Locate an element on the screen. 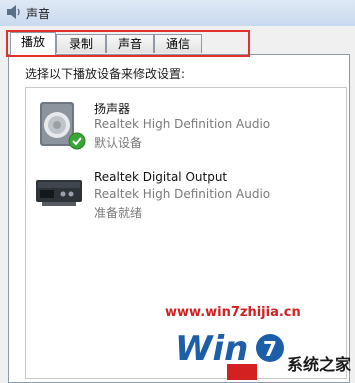 The image size is (355, 383). tab-playback: 播放 is located at coordinates (33, 43).